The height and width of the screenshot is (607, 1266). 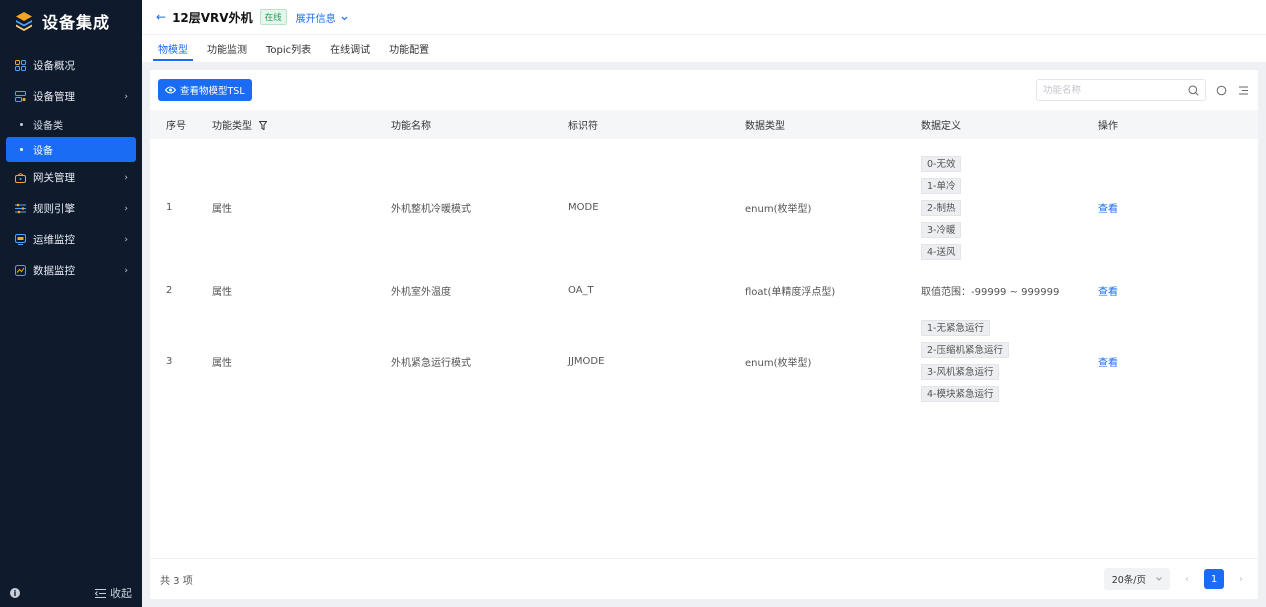 I want to click on cell-definition: 1-无紧急运行 2-压缩机紧急运行 3-风机紧急运行 4-模块紧急运行, so click(x=1009, y=361).